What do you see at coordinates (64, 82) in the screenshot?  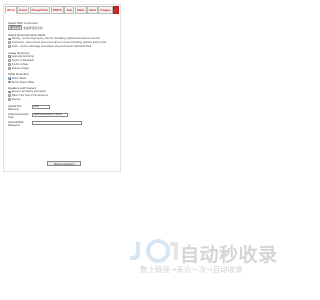 I see `table-option-no-detect: Do Not Detect Tables` at bounding box center [64, 82].